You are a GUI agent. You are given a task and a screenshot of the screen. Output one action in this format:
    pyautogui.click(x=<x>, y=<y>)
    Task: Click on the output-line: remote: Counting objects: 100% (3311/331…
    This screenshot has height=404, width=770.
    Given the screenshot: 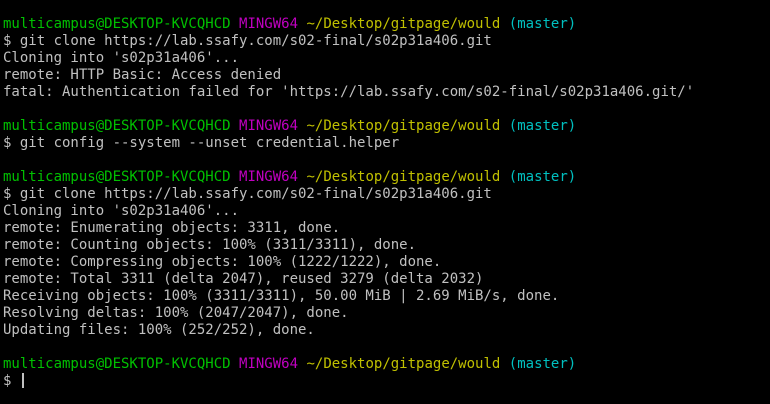 What is the action you would take?
    pyautogui.click(x=210, y=245)
    